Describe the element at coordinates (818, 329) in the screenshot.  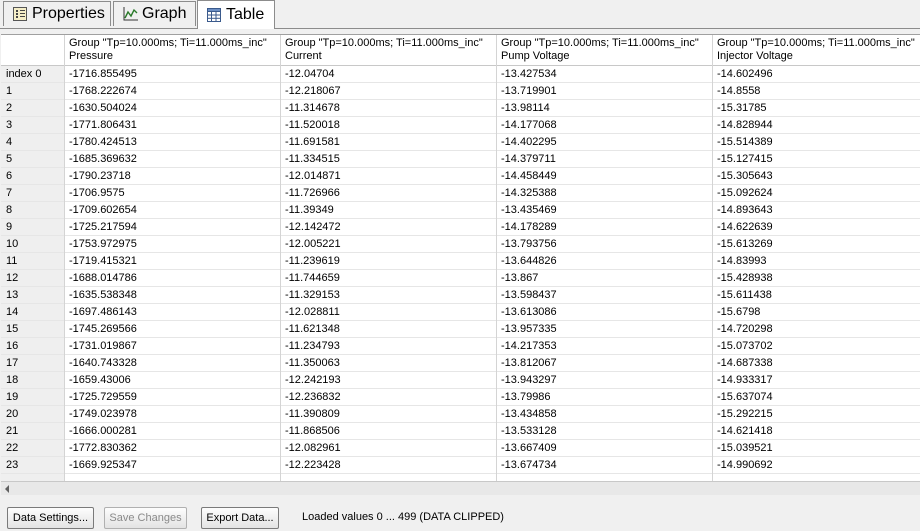
I see `table-cell: -14.720298` at that location.